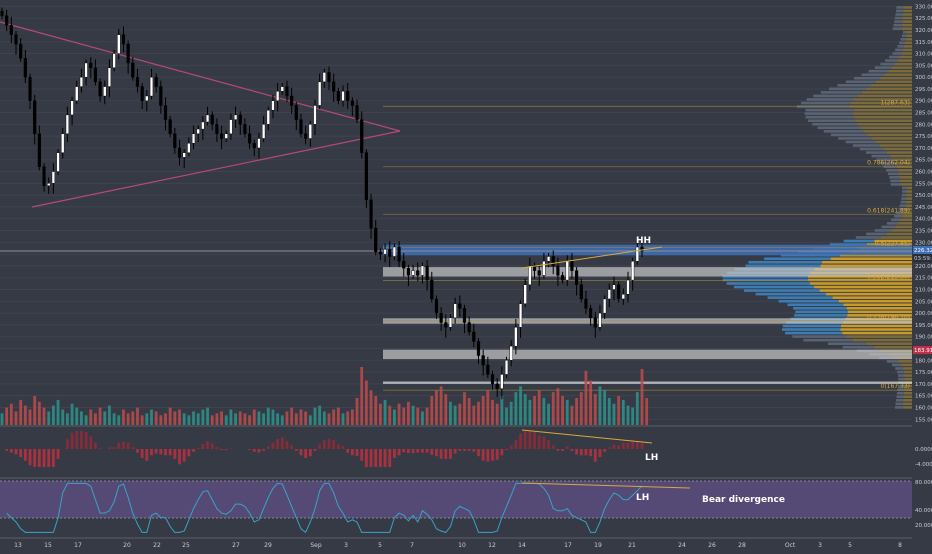  Describe the element at coordinates (923, 420) in the screenshot. I see `price-tick-label: 155.00` at that location.